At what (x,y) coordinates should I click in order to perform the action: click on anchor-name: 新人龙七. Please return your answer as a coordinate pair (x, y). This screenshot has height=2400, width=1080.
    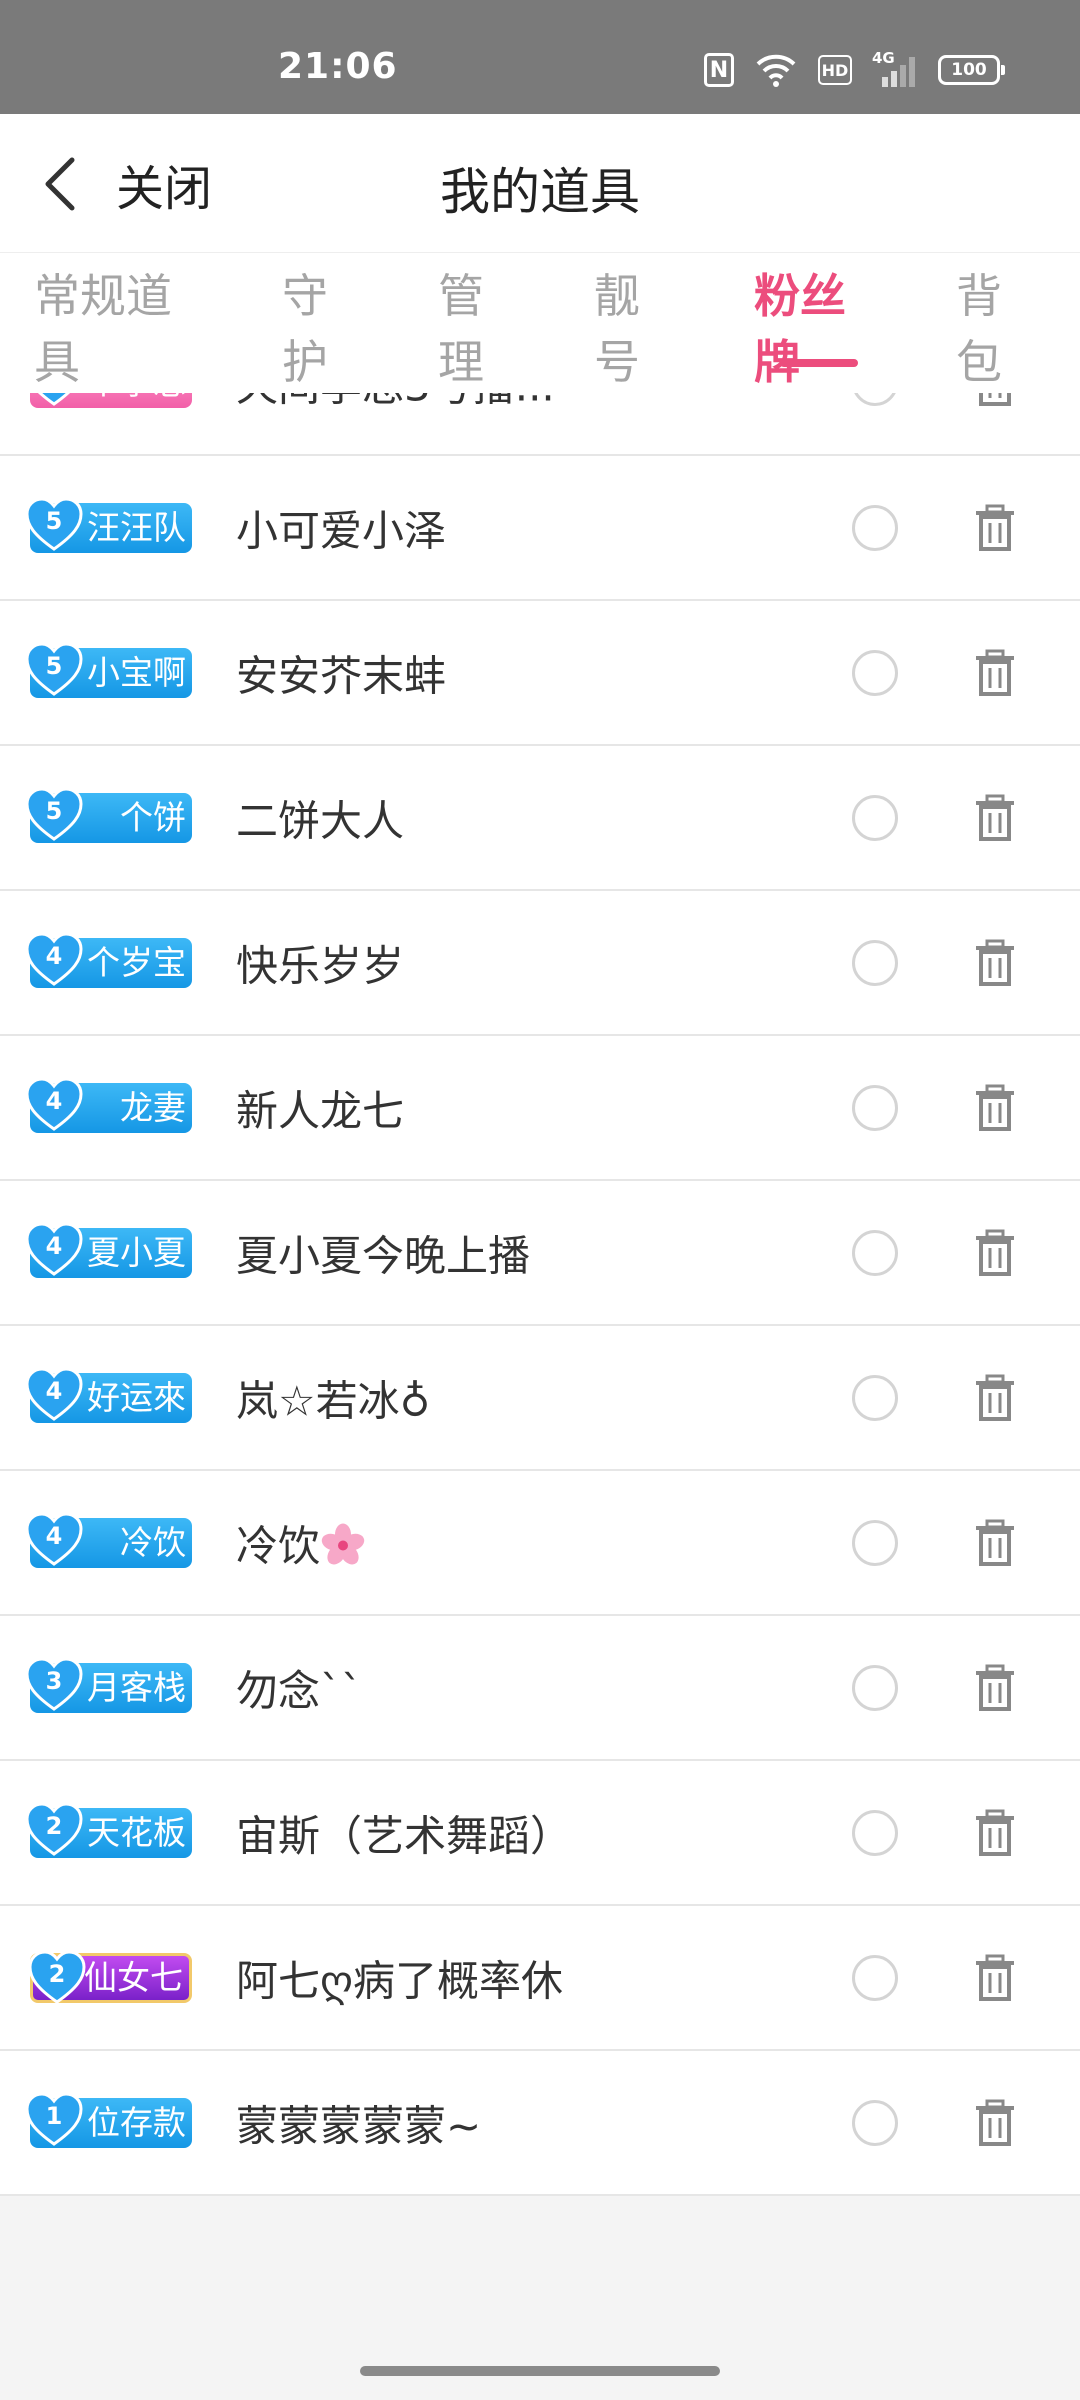
    Looking at the image, I should click on (320, 1110).